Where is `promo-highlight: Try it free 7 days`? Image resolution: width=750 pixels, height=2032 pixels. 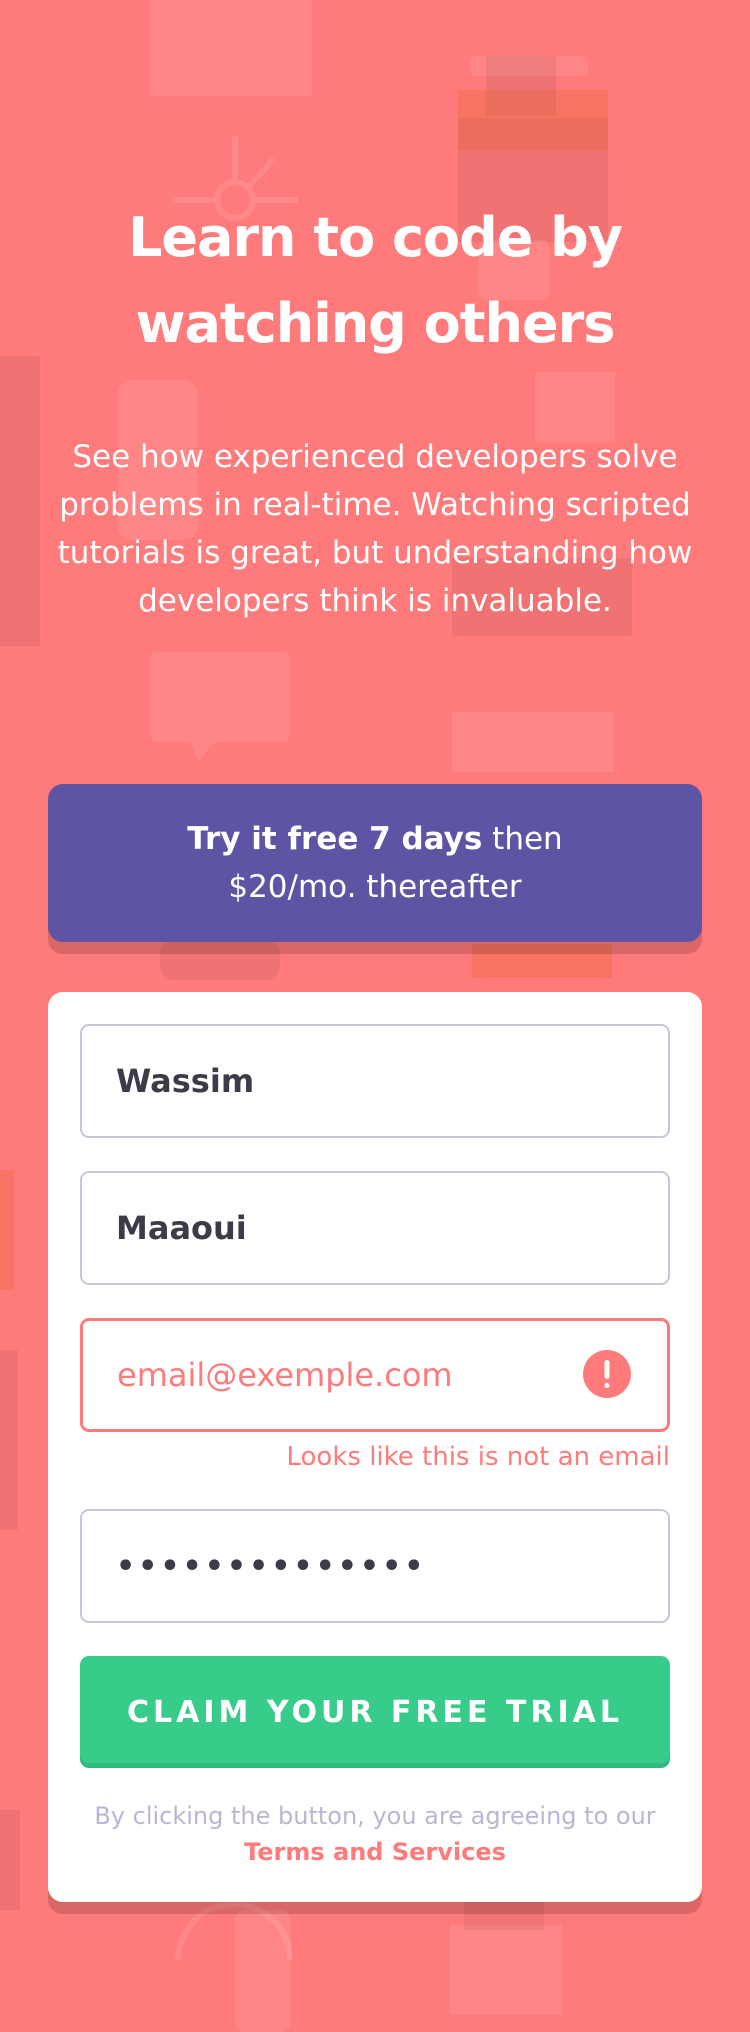 promo-highlight: Try it free 7 days is located at coordinates (335, 839).